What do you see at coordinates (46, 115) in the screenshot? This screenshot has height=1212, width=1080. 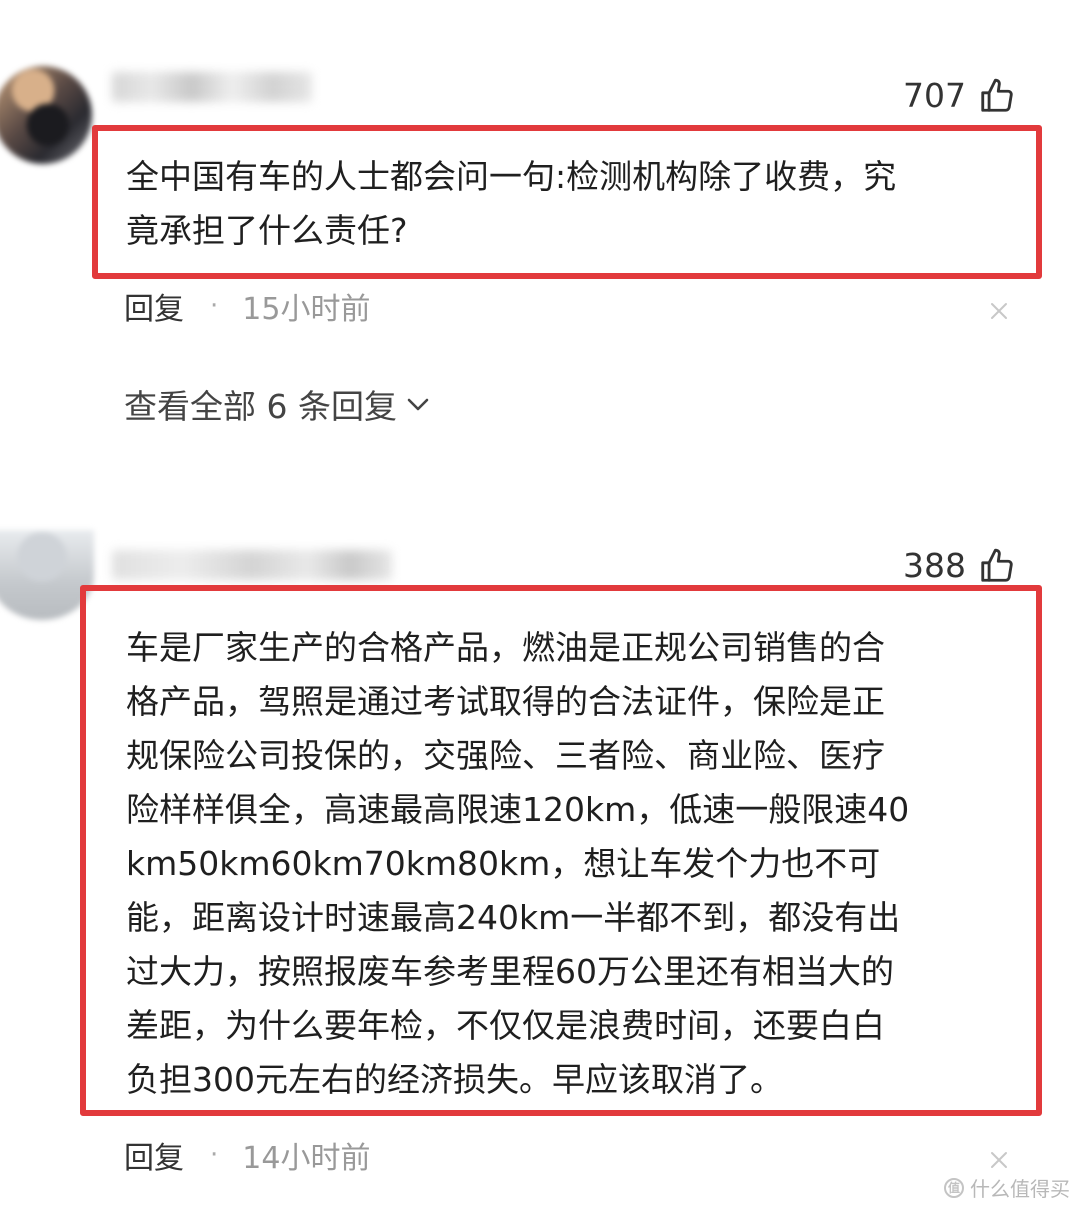 I see `avatar` at bounding box center [46, 115].